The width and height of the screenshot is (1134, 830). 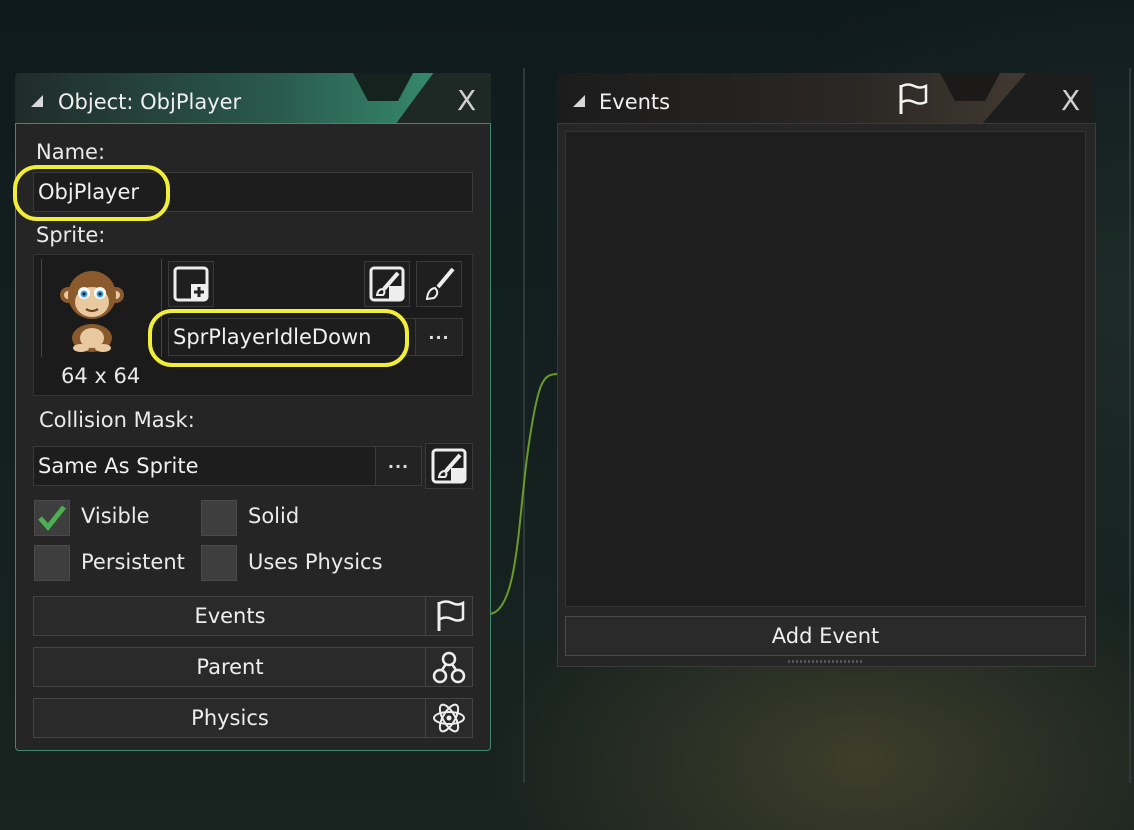 I want to click on new-sprite-icon, so click(x=191, y=284).